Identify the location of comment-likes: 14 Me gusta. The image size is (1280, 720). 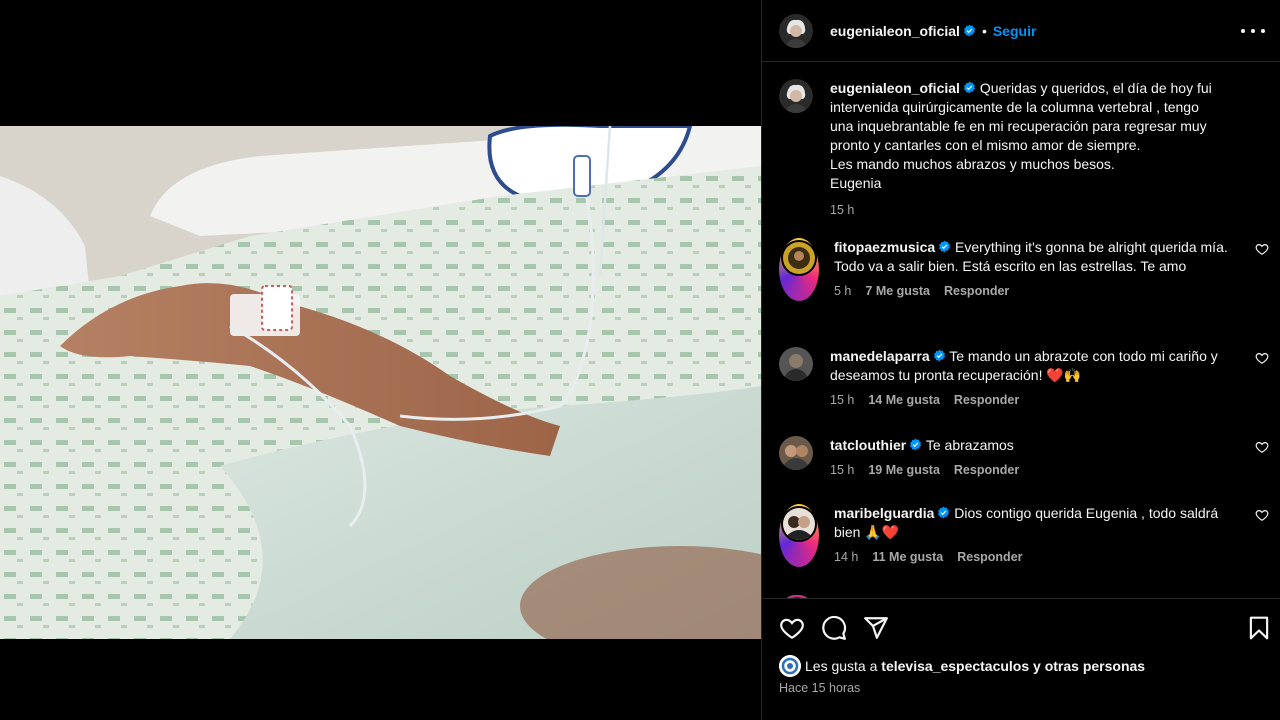
(904, 400).